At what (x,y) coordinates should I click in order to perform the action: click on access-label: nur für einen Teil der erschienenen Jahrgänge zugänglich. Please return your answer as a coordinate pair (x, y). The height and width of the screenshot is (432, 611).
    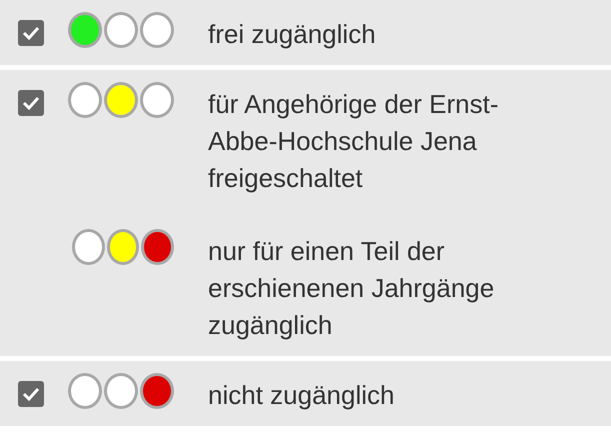
    Looking at the image, I should click on (352, 288).